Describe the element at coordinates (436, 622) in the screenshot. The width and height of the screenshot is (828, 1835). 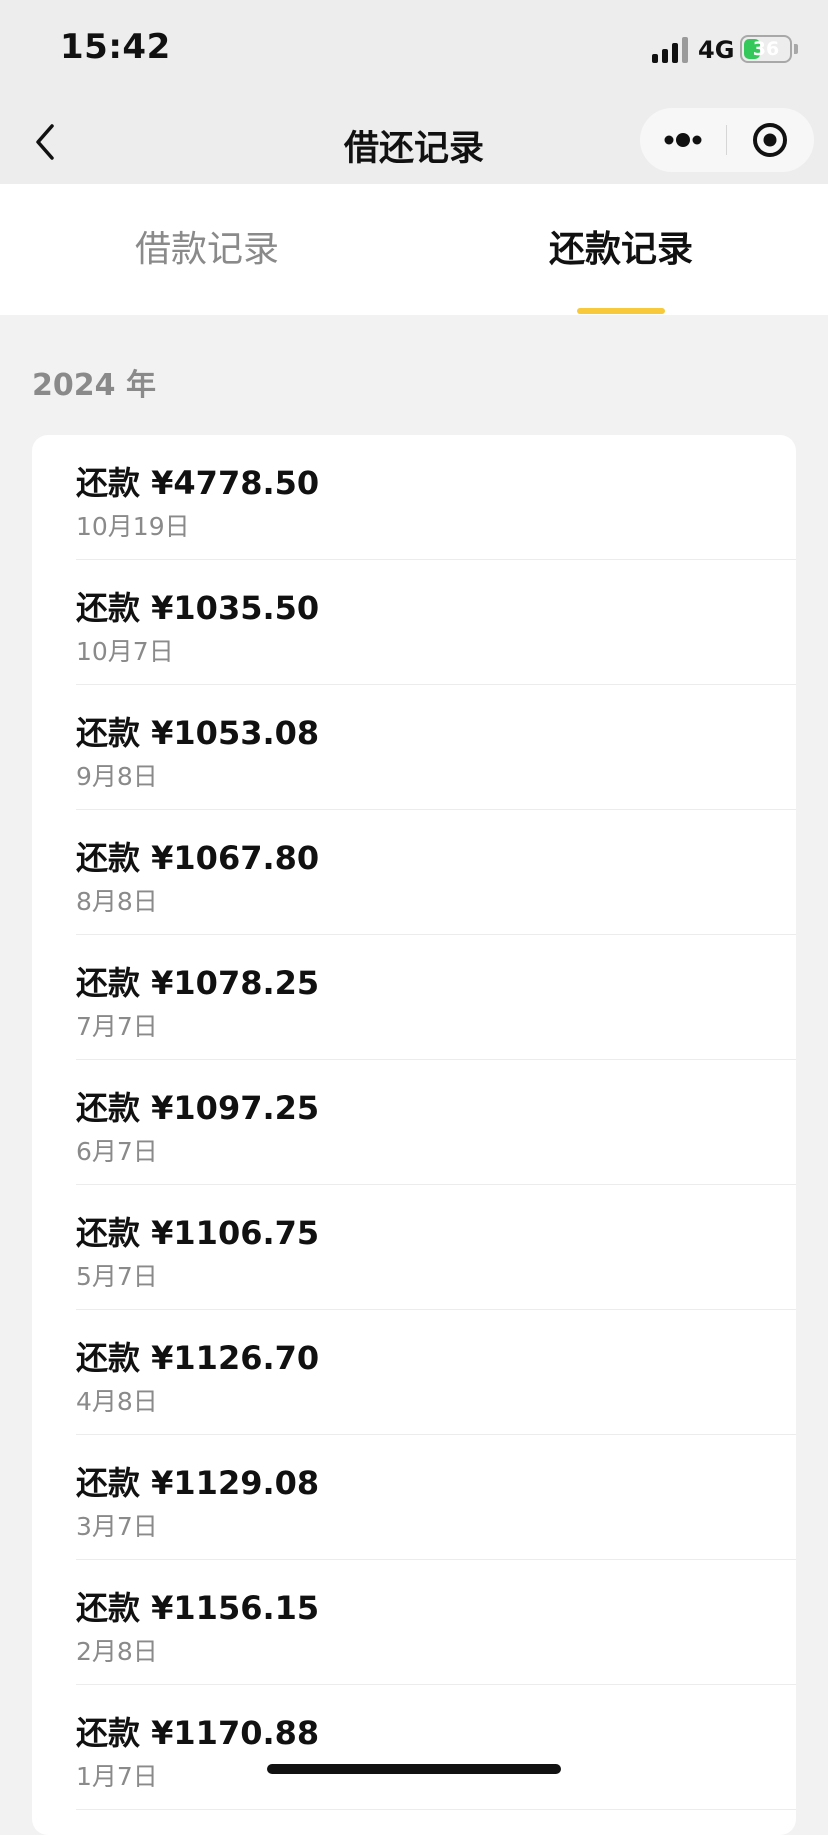
I see `record-item: 还款 ¥1035.50 10月7日` at that location.